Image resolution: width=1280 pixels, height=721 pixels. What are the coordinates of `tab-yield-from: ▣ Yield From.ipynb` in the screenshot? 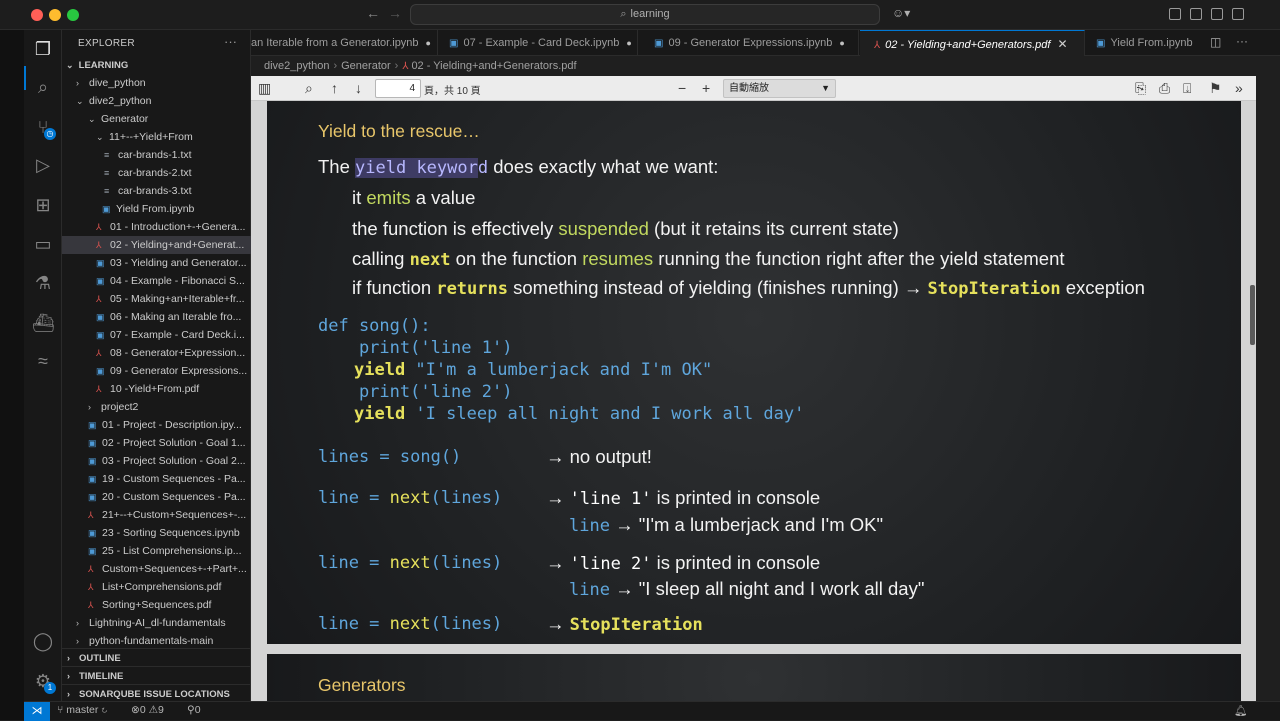 It's located at (1147, 43).